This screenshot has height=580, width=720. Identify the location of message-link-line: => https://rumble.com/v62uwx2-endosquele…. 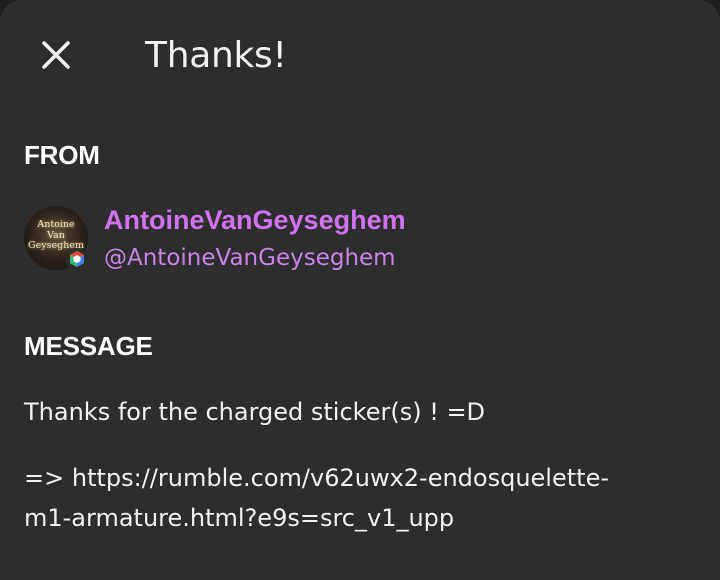
(364, 478).